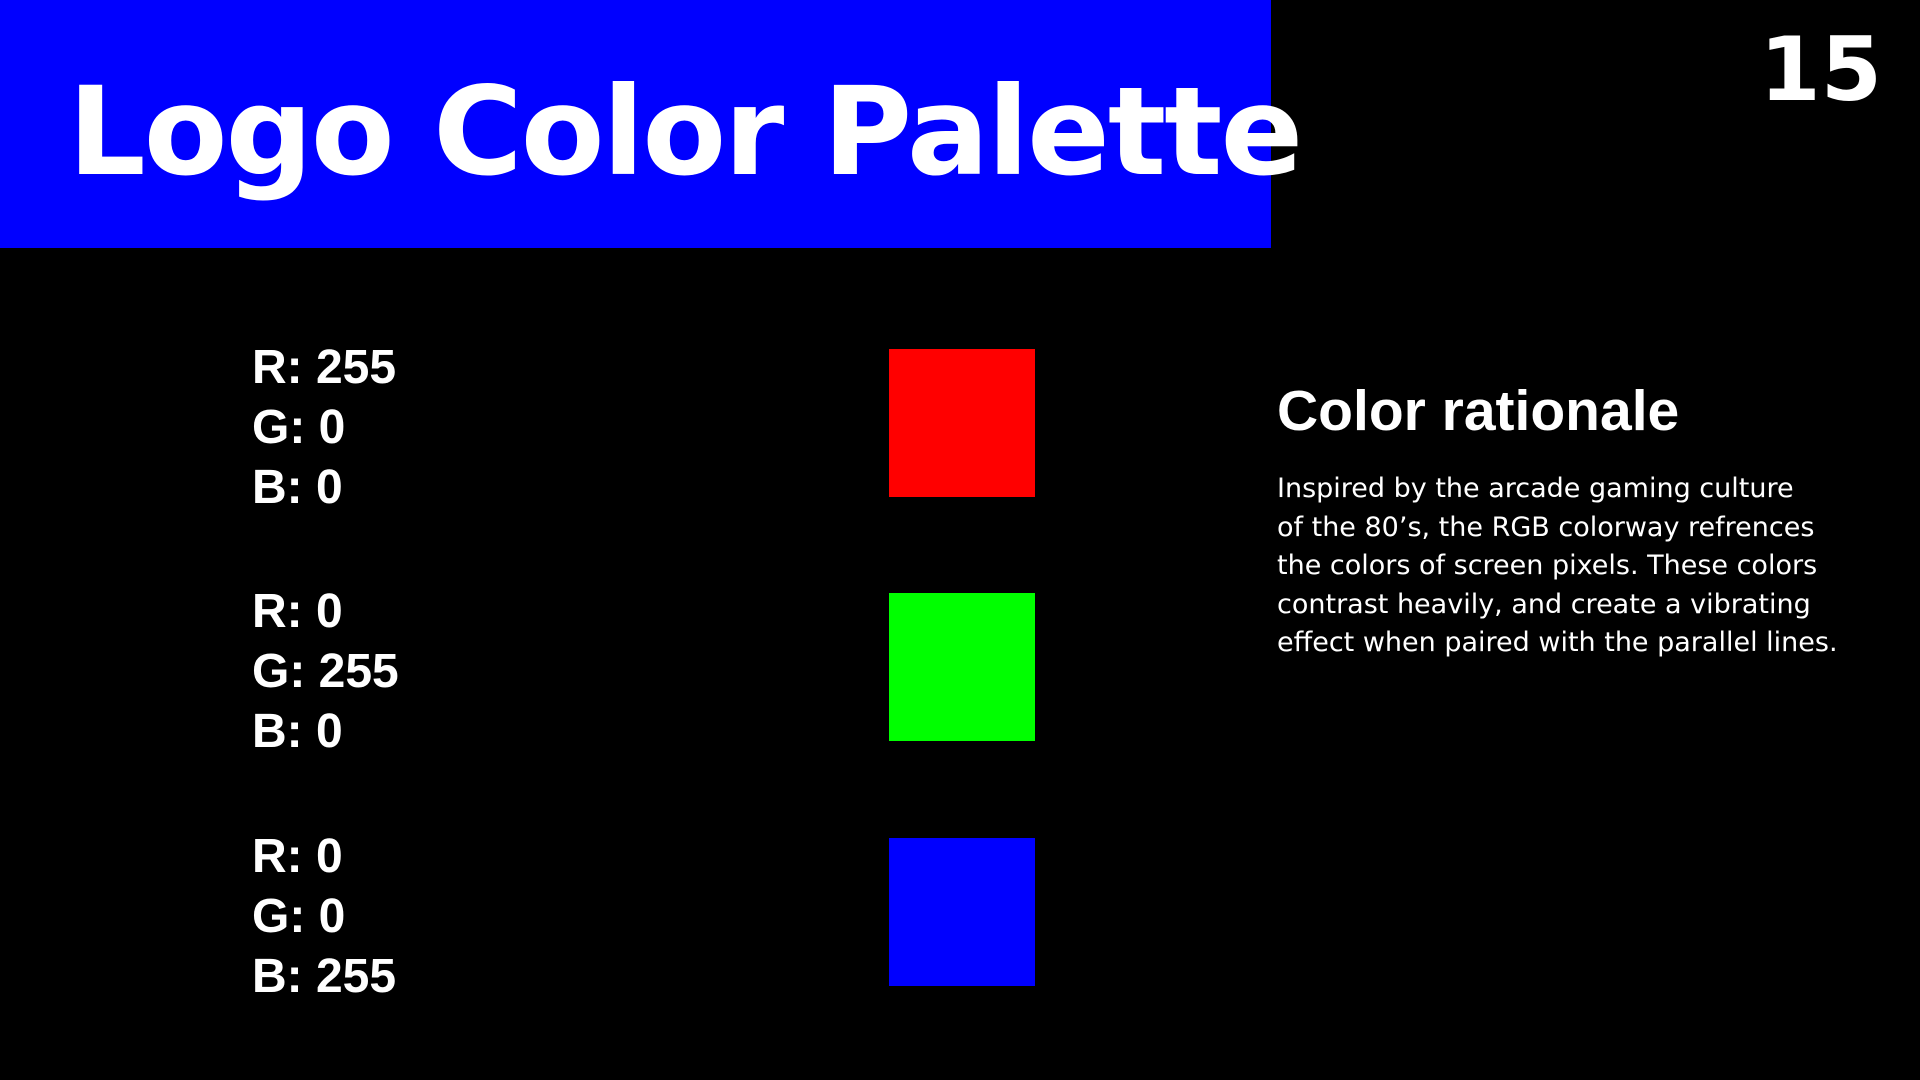 This screenshot has height=1080, width=1920. Describe the element at coordinates (324, 367) in the screenshot. I see `red-channel-value: R: 255` at that location.